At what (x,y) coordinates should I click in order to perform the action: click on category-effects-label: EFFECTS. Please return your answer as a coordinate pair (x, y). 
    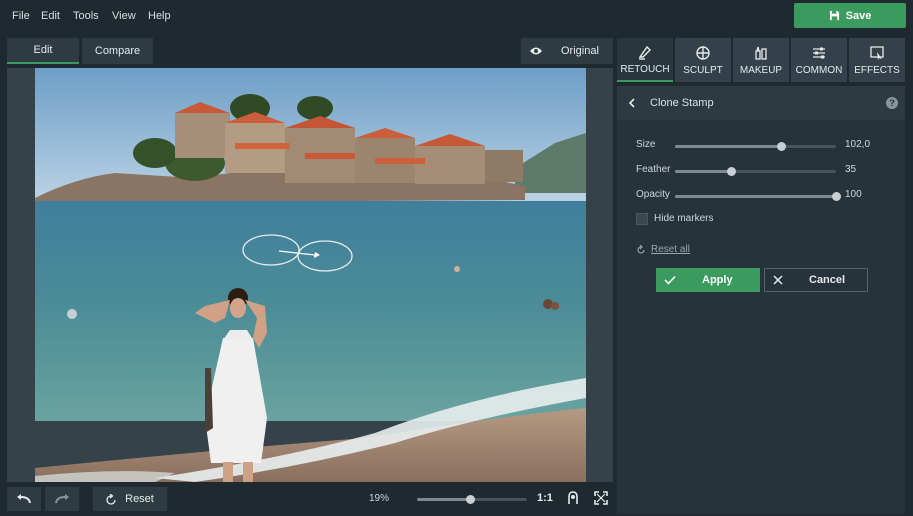
    Looking at the image, I should click on (877, 70).